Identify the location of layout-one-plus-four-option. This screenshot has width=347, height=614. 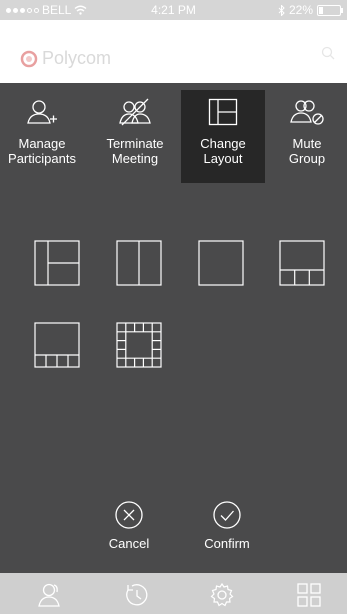
(57, 345).